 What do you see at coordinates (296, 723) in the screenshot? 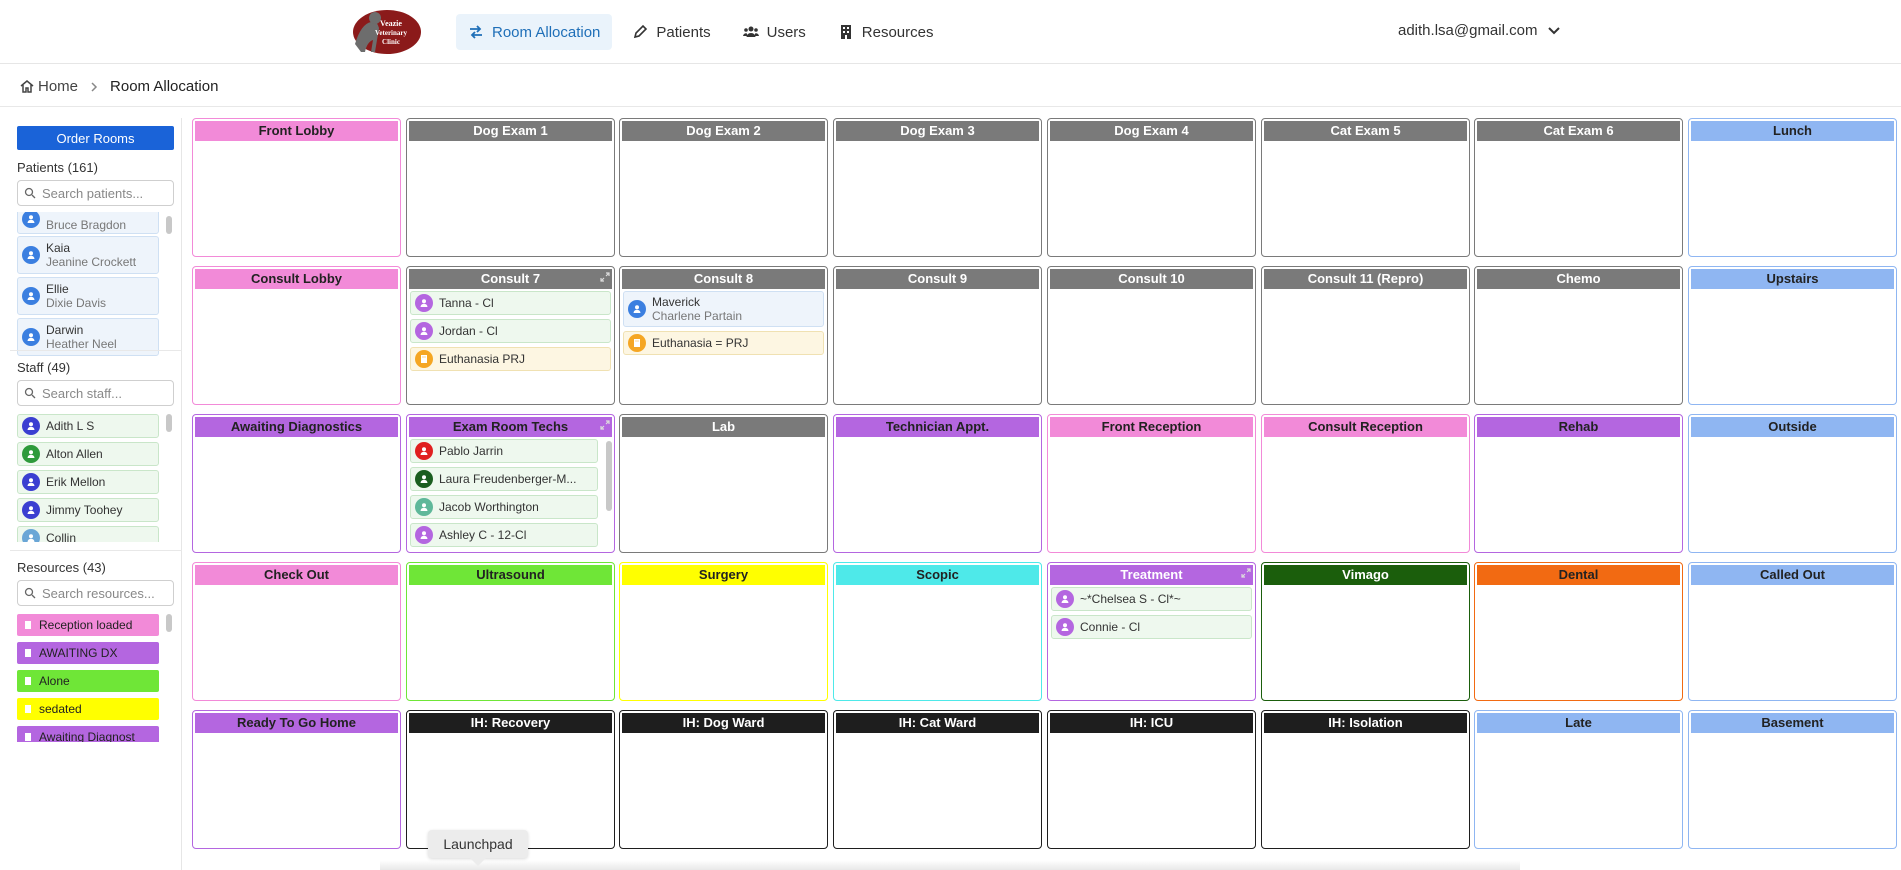
I see `room-header: Ready To Go Home` at bounding box center [296, 723].